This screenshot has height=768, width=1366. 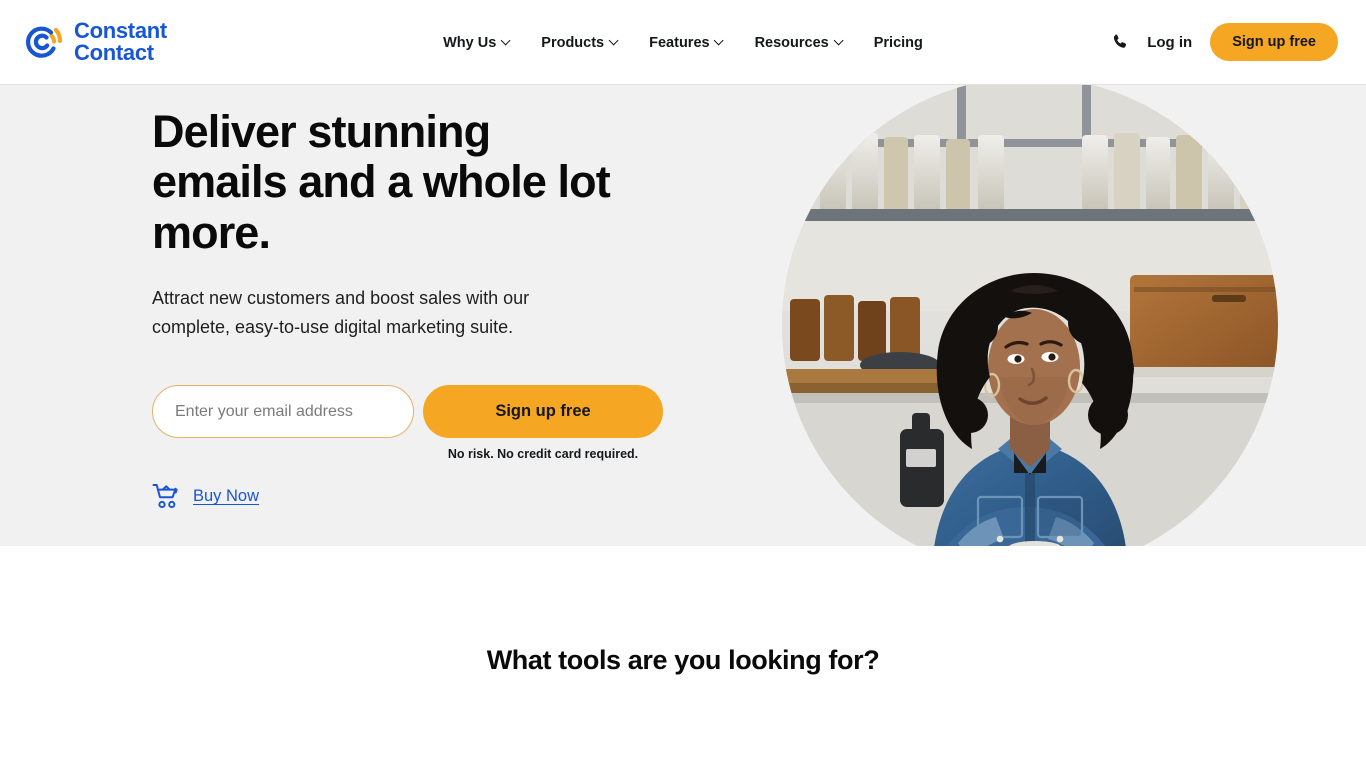 I want to click on nav-item-label: Features, so click(x=679, y=42).